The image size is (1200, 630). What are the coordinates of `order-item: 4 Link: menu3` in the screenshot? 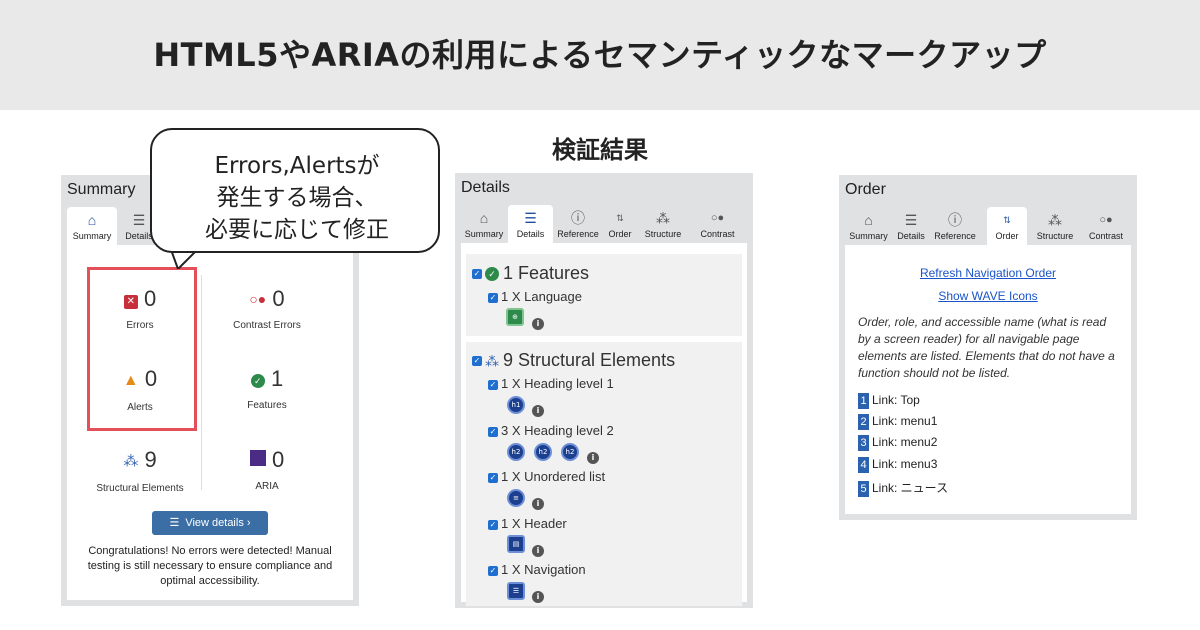 It's located at (897, 465).